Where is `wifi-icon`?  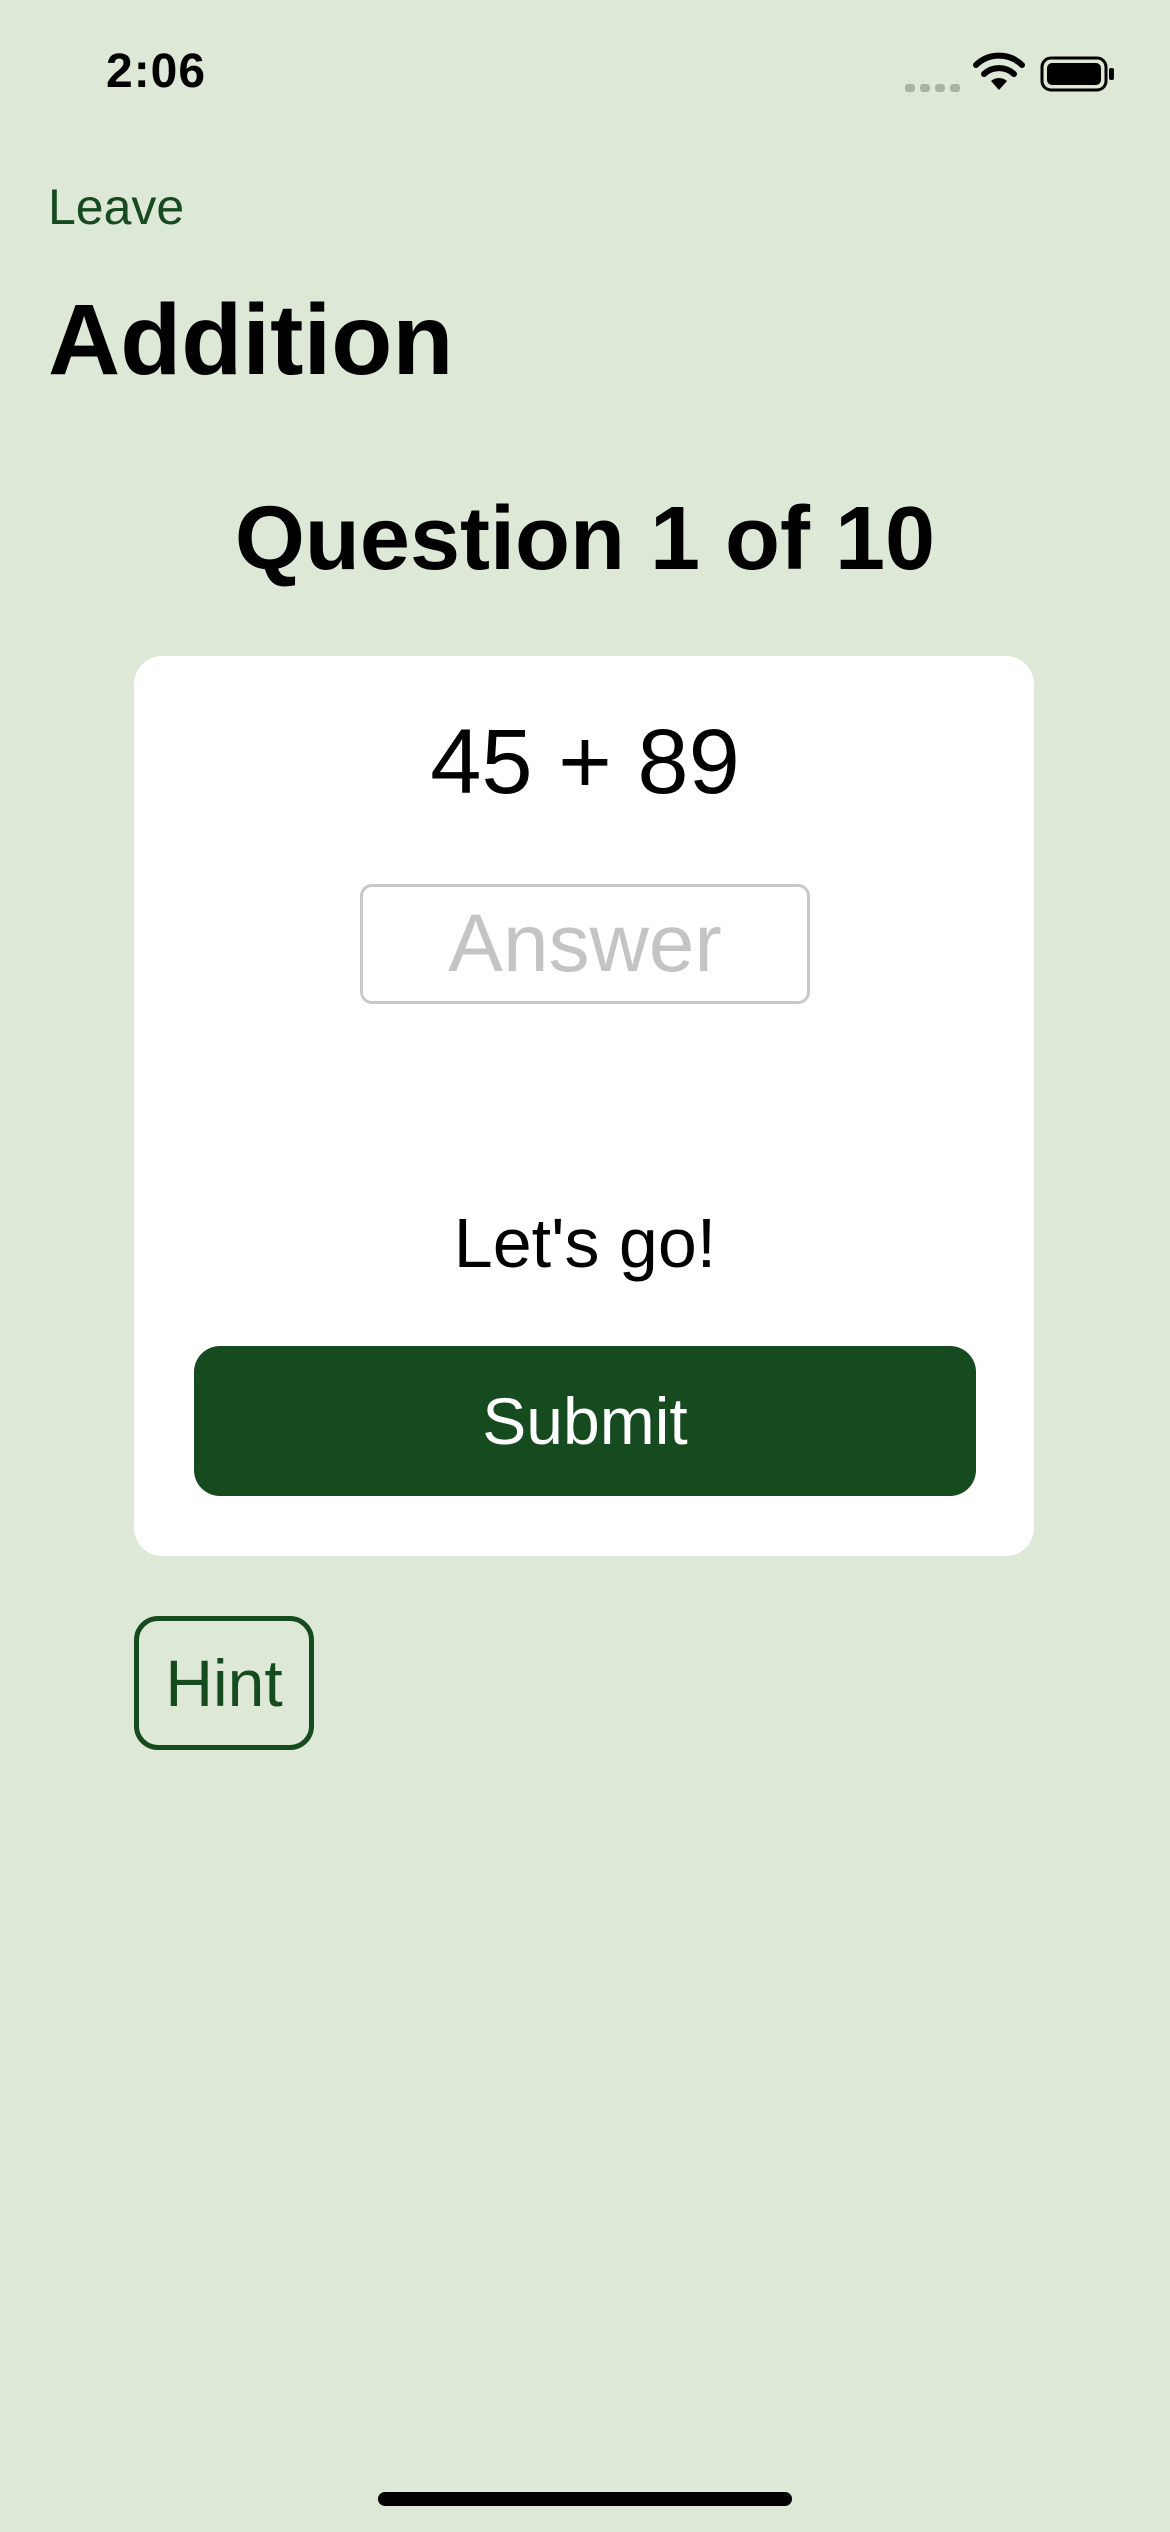 wifi-icon is located at coordinates (999, 71).